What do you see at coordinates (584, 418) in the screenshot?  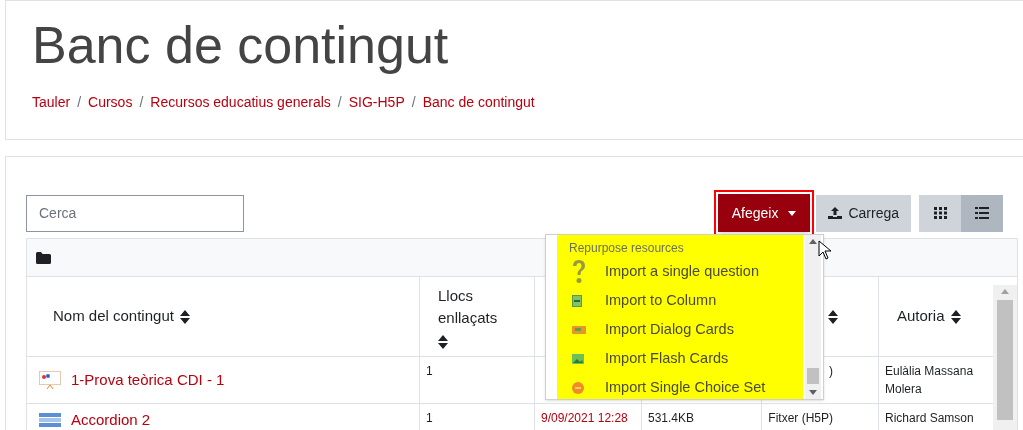 I see `table-cell: 9/09/2021 12:28` at bounding box center [584, 418].